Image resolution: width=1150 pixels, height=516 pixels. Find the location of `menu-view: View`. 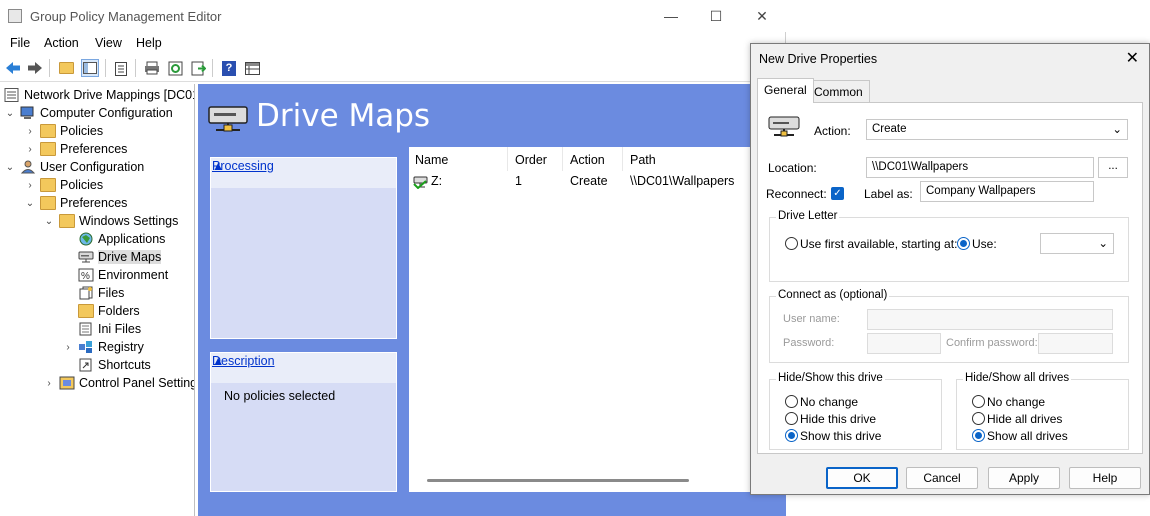

menu-view: View is located at coordinates (108, 43).